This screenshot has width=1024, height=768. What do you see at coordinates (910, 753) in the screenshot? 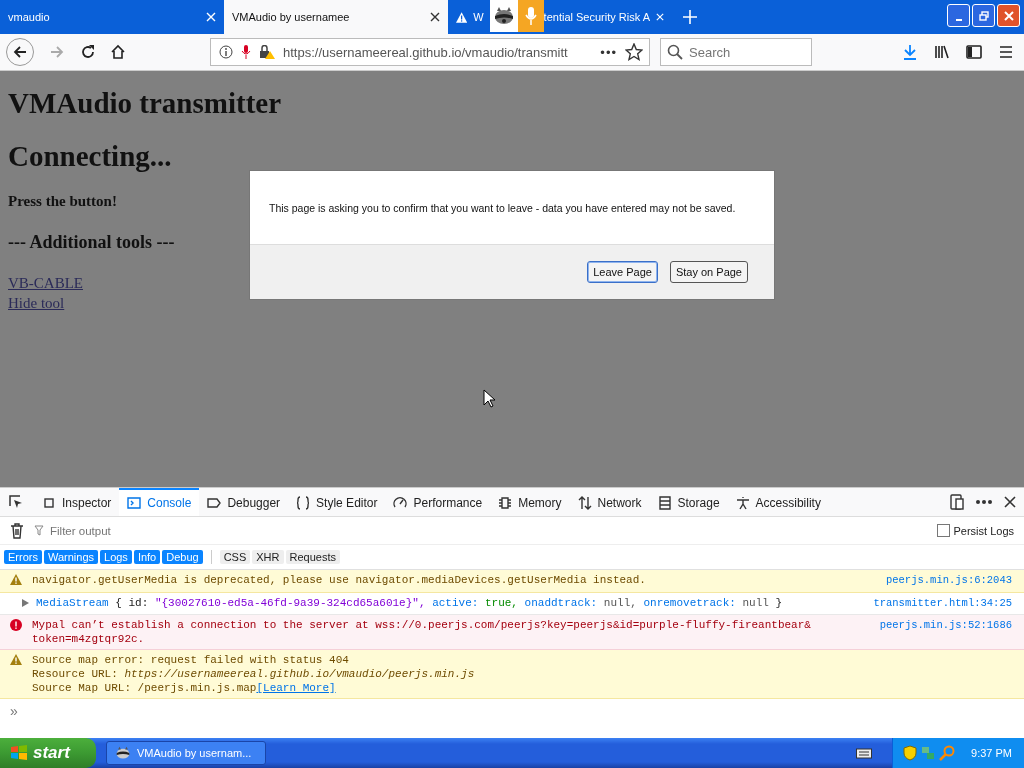
I see `shield-icon` at bounding box center [910, 753].